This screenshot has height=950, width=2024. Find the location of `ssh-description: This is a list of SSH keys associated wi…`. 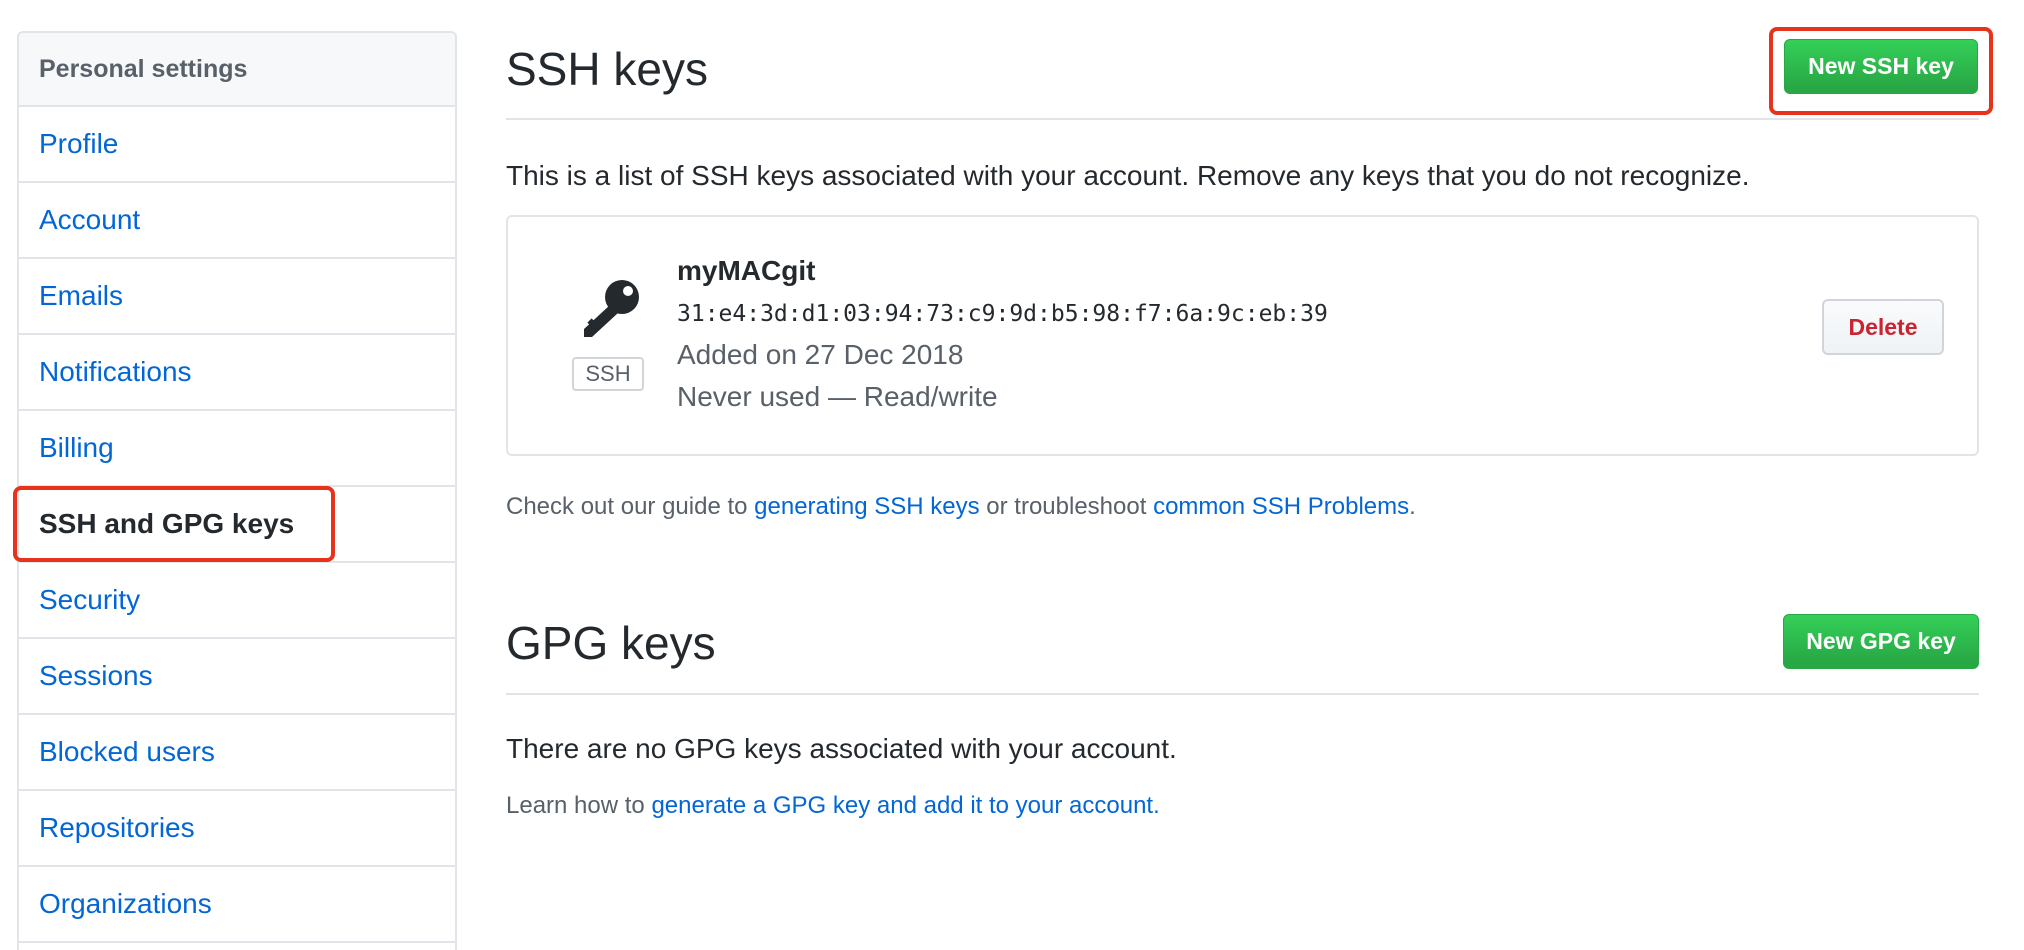

ssh-description: This is a list of SSH keys associated wi… is located at coordinates (1128, 175).